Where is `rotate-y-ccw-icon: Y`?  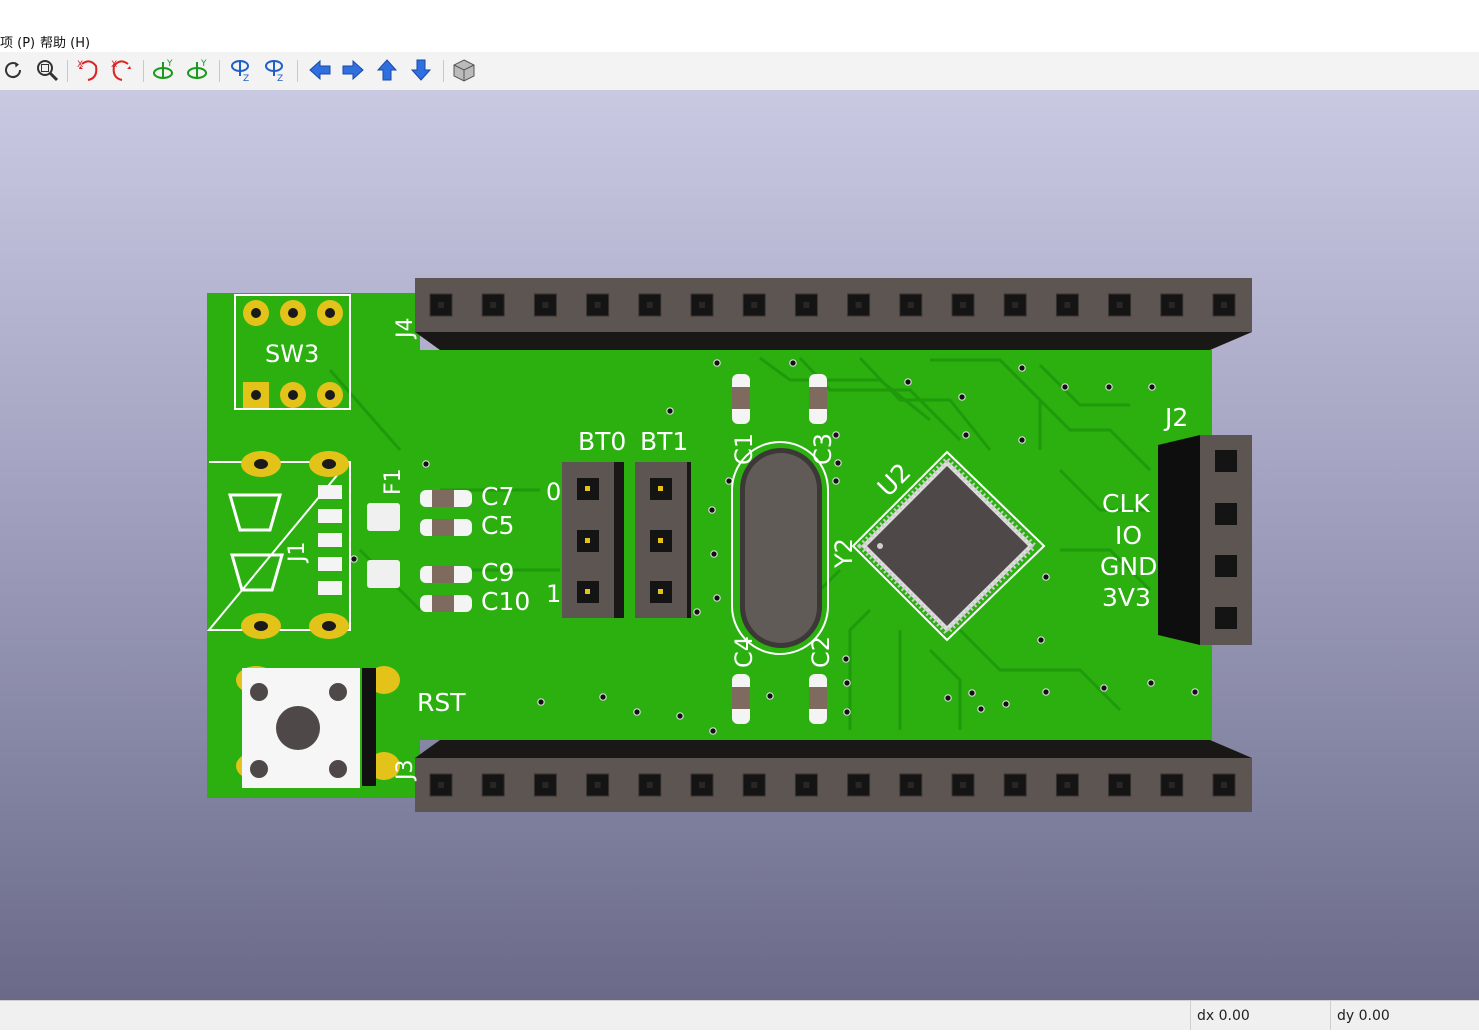
rotate-y-ccw-icon: Y is located at coordinates (197, 69).